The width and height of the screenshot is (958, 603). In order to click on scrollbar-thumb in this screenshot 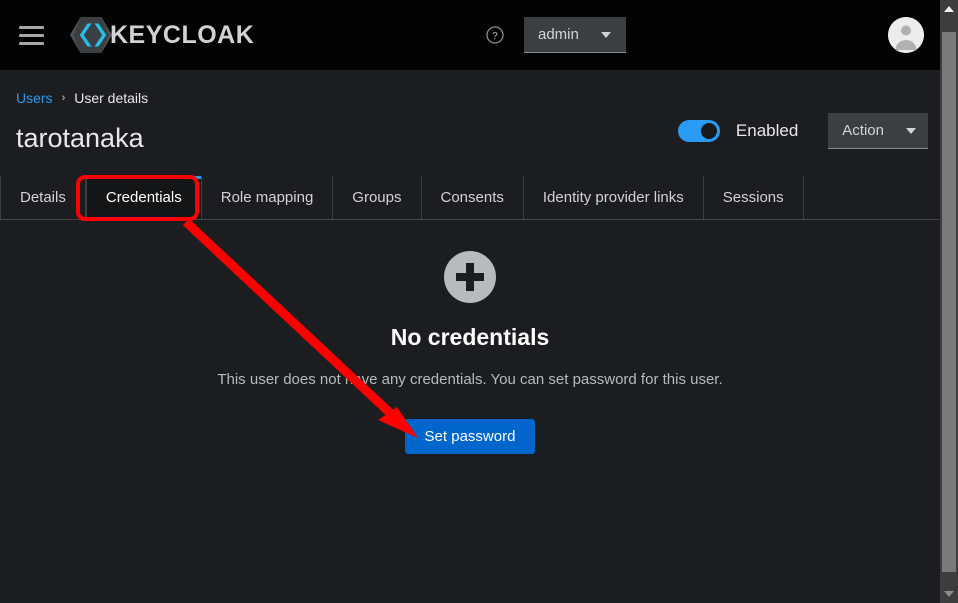, I will do `click(949, 302)`.